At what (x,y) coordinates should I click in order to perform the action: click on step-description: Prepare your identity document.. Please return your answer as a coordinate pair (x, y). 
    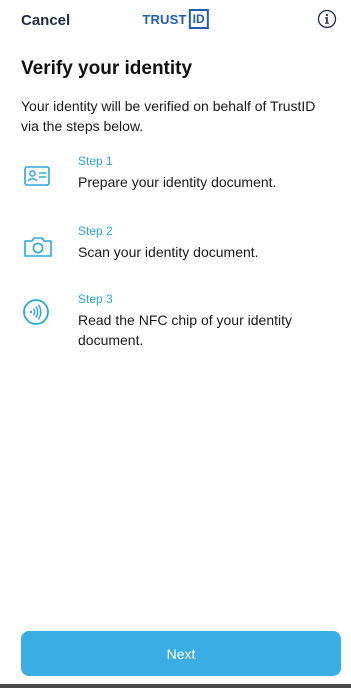
    Looking at the image, I should click on (177, 182).